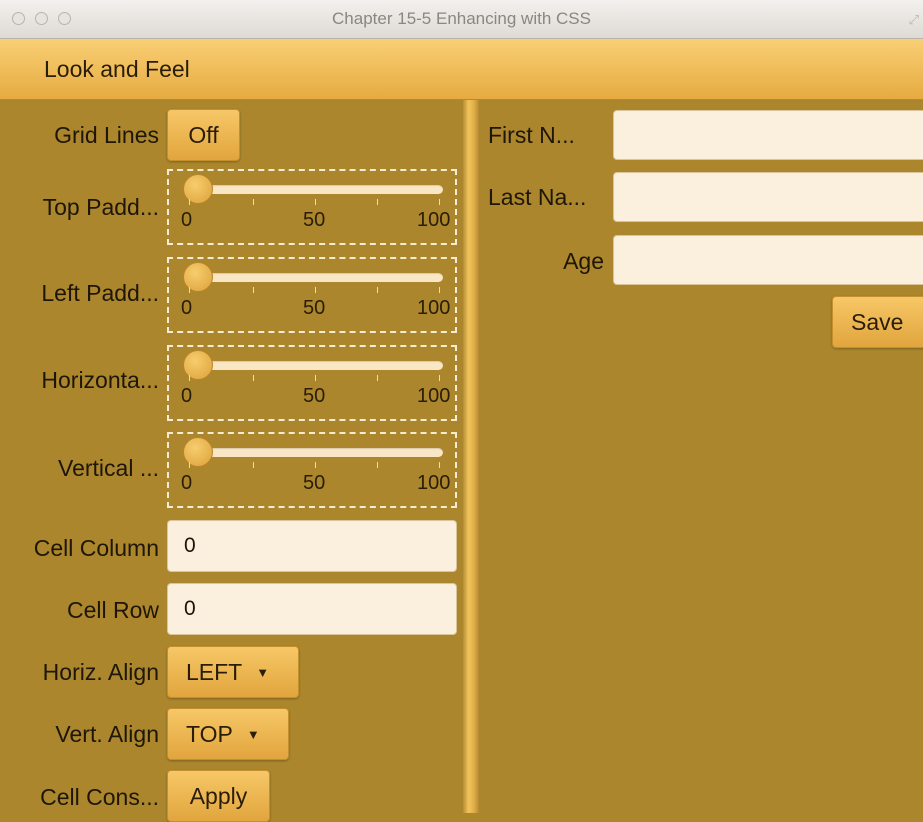 The image size is (923, 822). I want to click on horizontal-gap-slider: 0 50 100, so click(312, 383).